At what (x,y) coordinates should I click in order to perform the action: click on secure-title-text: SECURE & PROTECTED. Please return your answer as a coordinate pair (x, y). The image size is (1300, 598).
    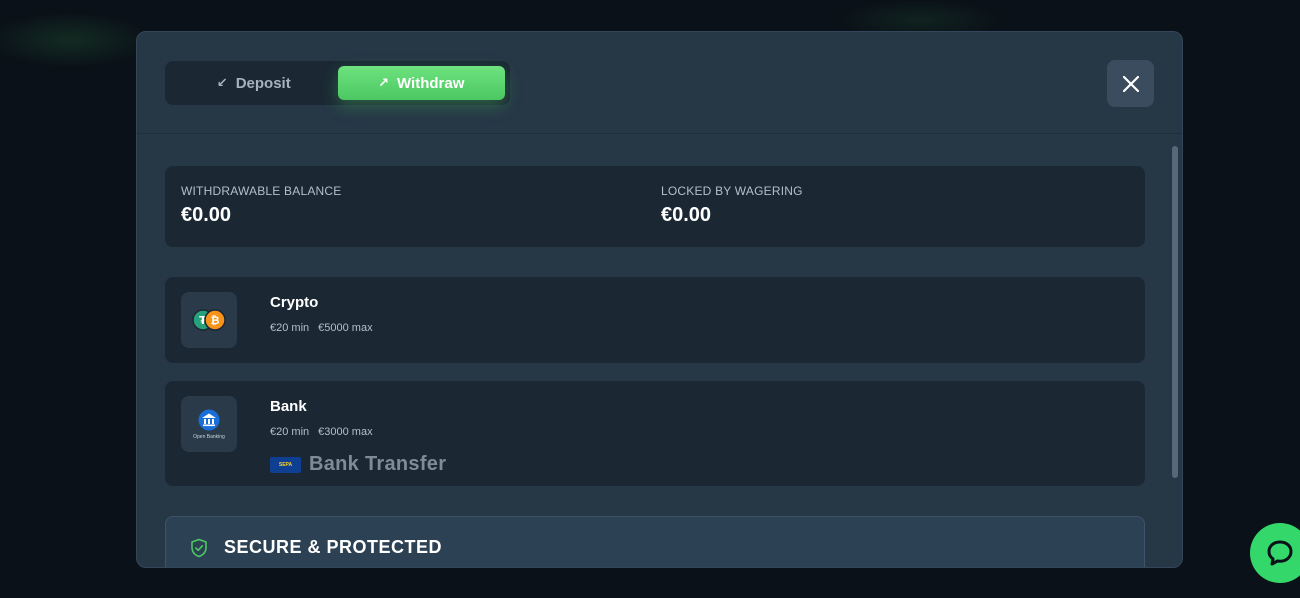
    Looking at the image, I should click on (333, 547).